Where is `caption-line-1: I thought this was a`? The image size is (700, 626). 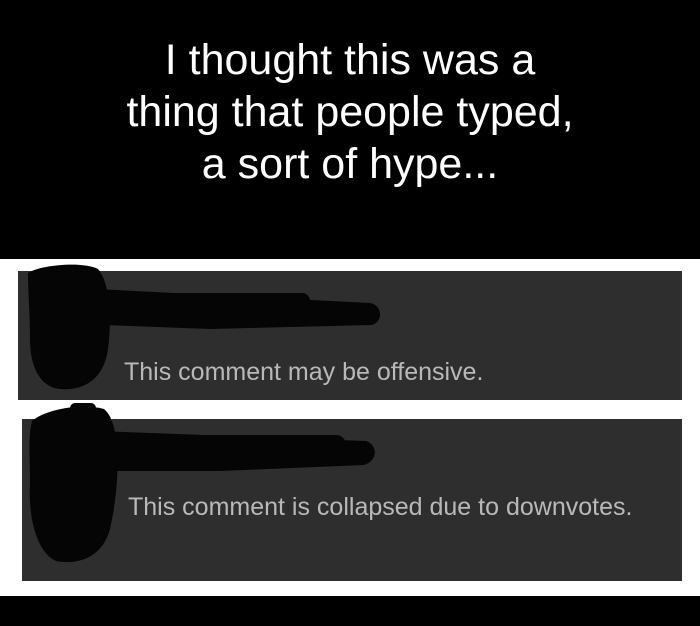
caption-line-1: I thought this was a is located at coordinates (350, 60).